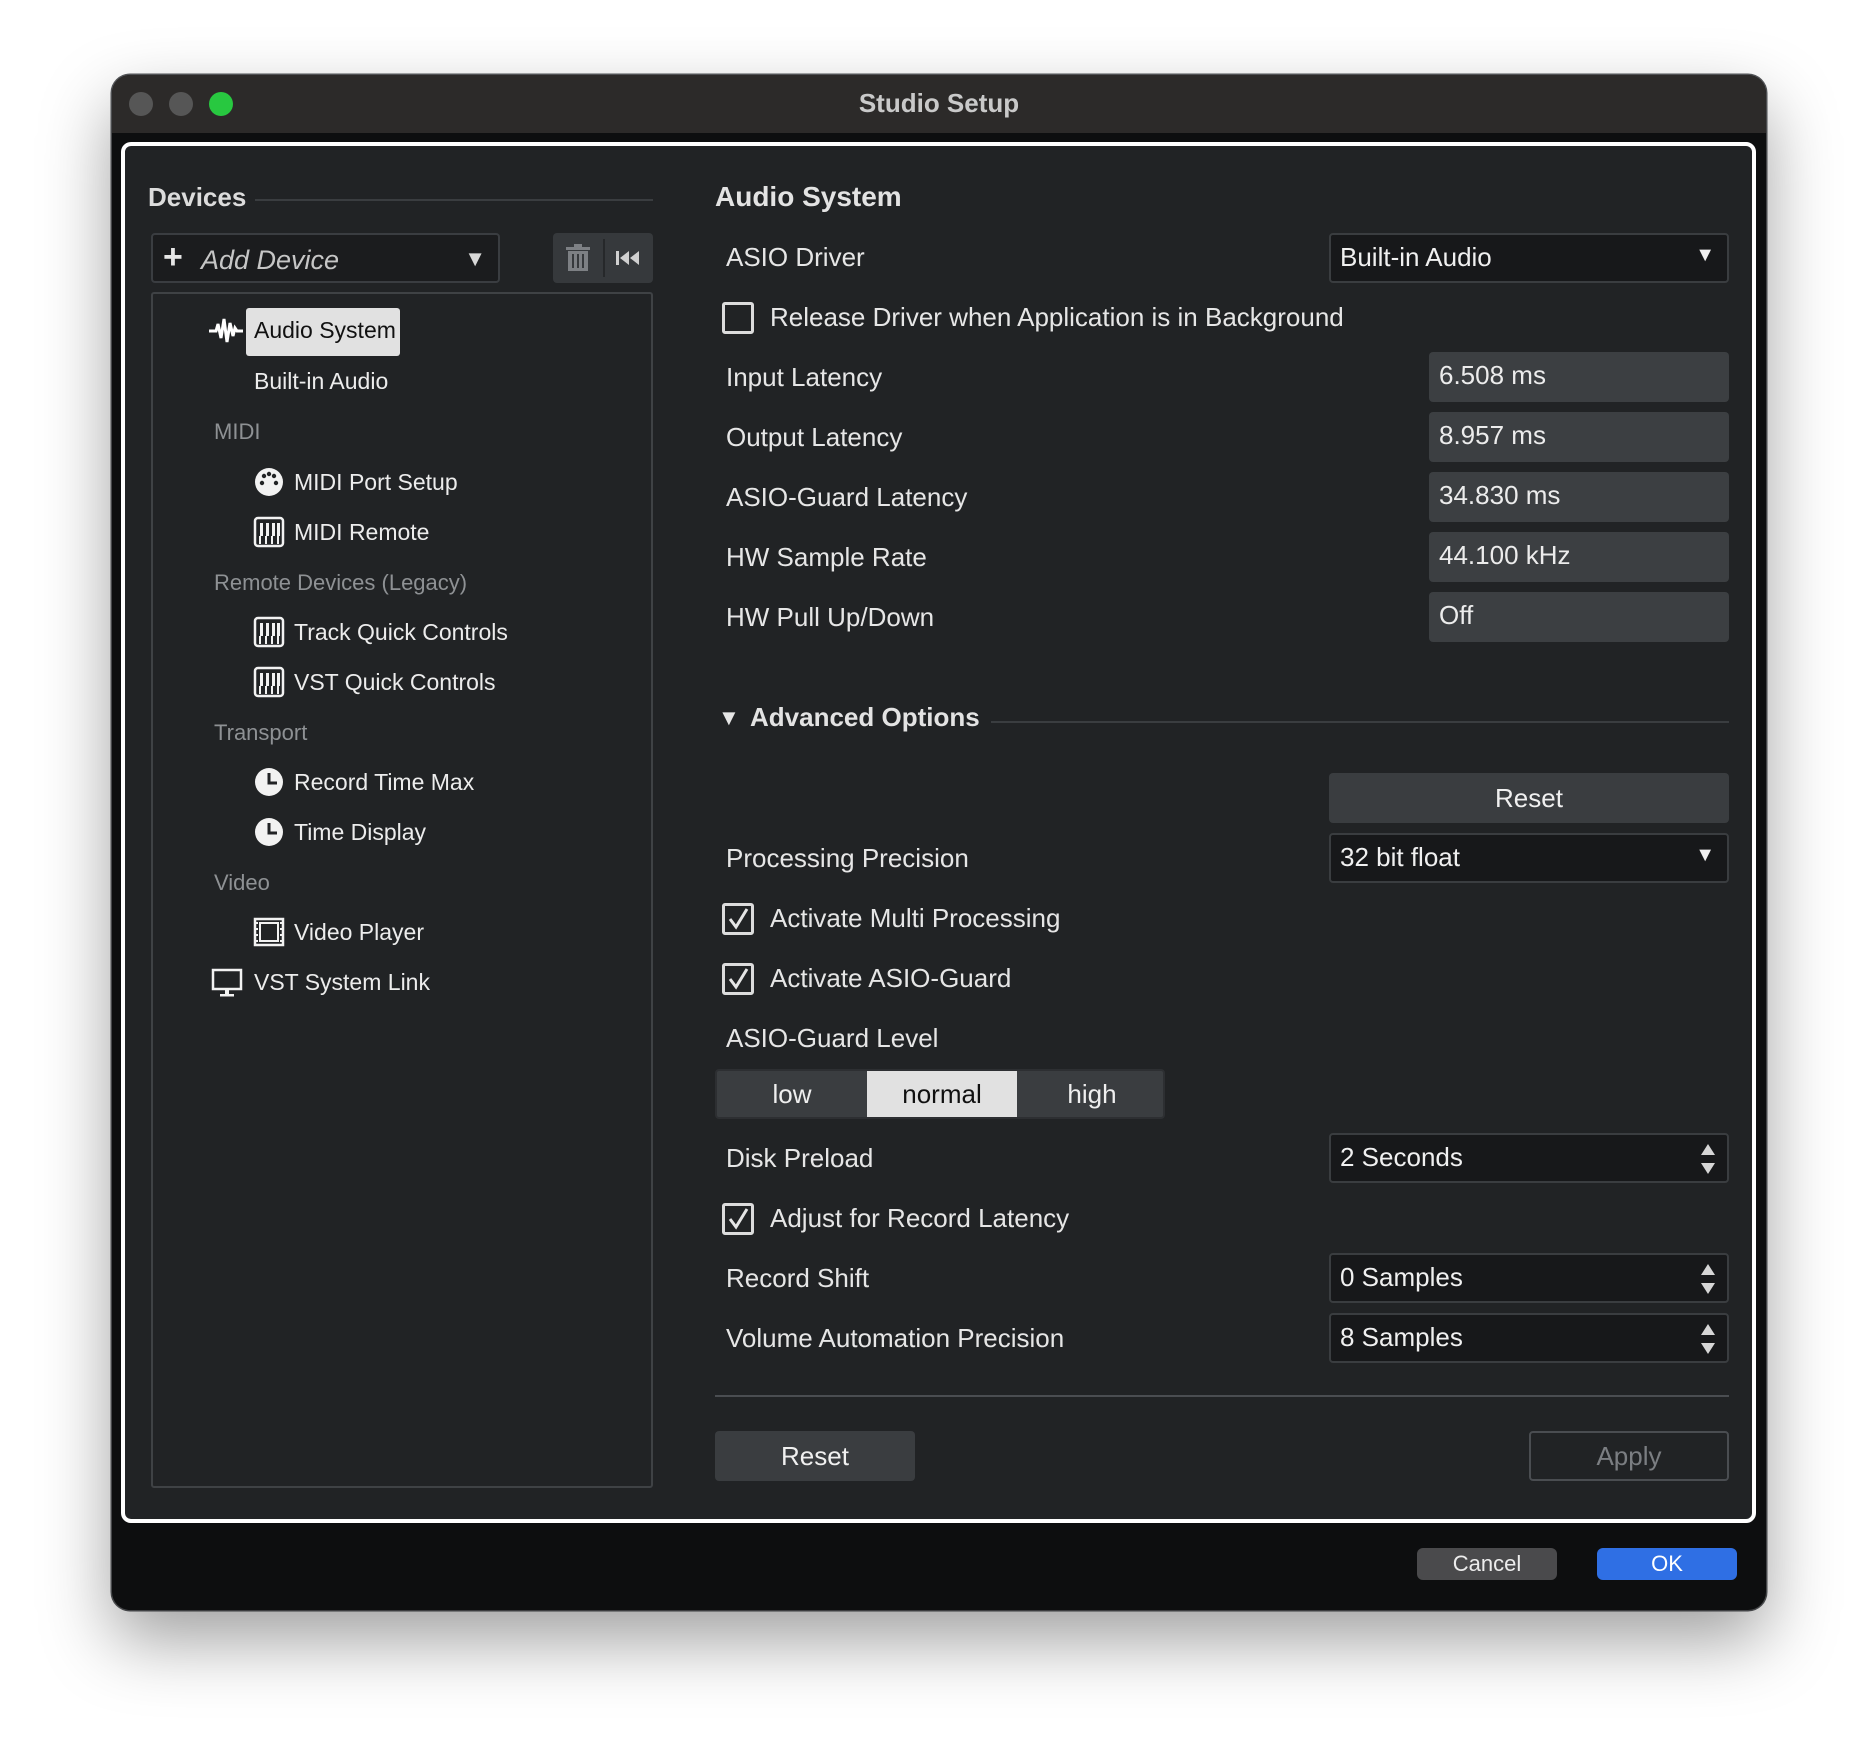 The height and width of the screenshot is (1758, 1876). Describe the element at coordinates (325, 330) in the screenshot. I see `tree-item-audio-system-label: Audio System` at that location.